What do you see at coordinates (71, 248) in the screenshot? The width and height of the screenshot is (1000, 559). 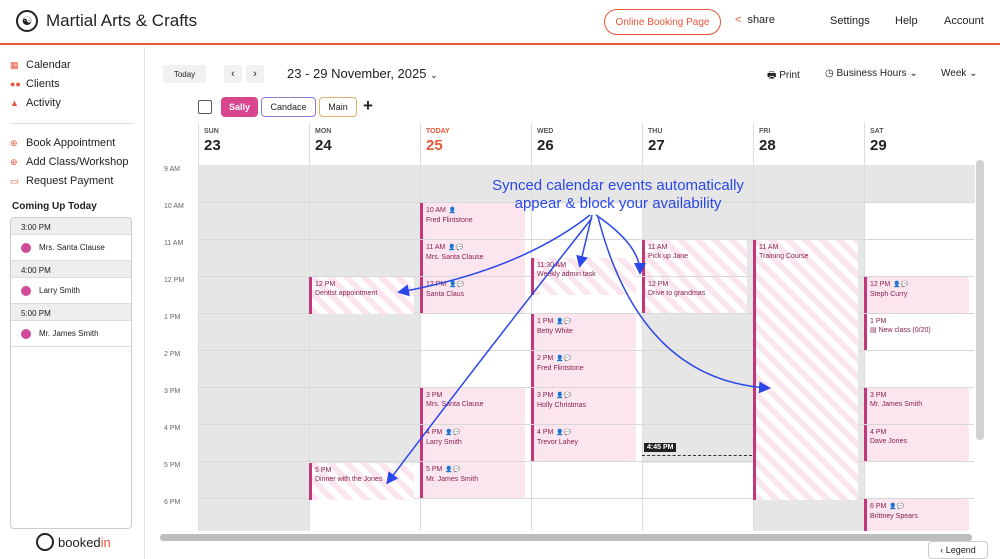 I see `list-item: Mrs. Santa Clause` at bounding box center [71, 248].